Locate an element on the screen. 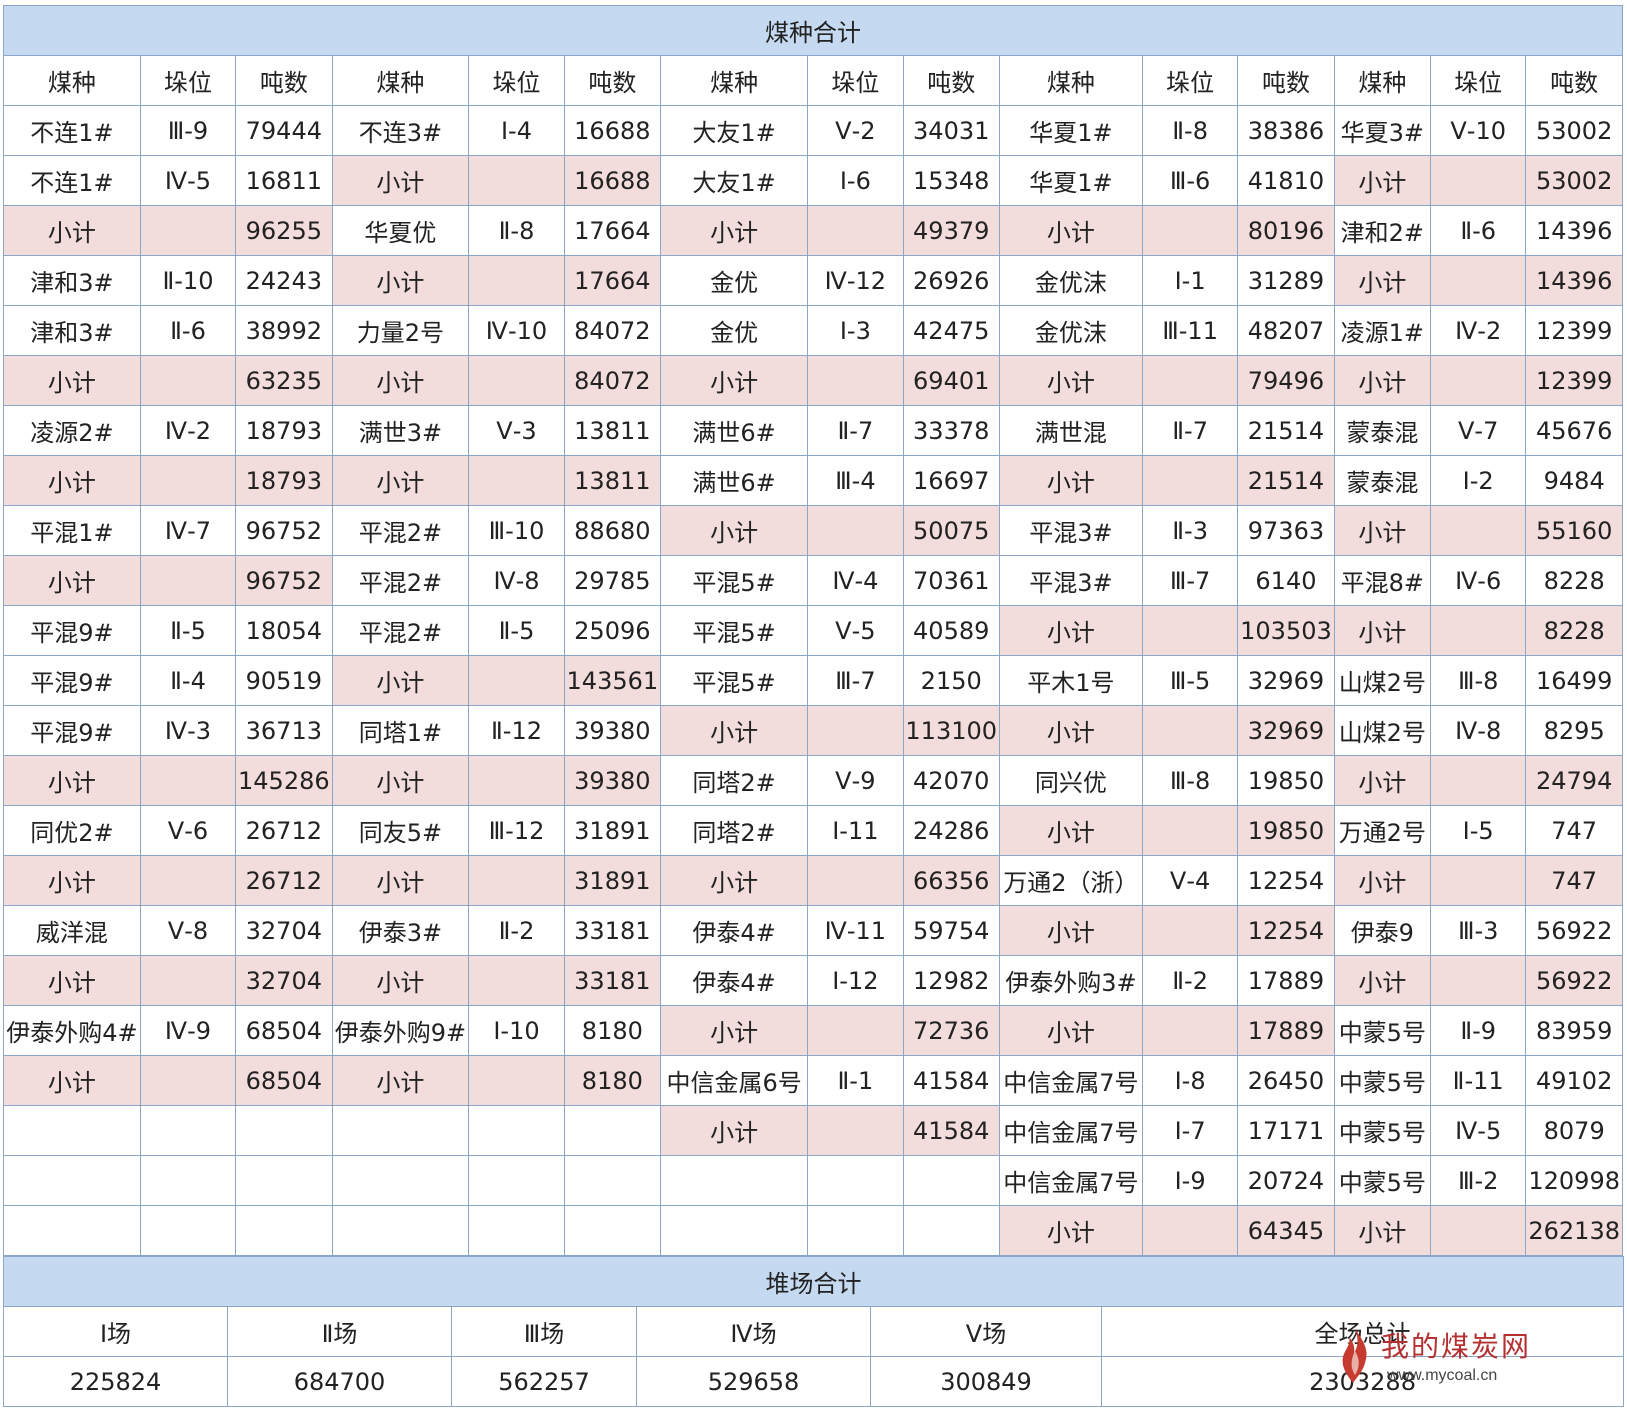 This screenshot has height=1409, width=1627. coal-name-cell: 金优沫 is located at coordinates (1070, 330).